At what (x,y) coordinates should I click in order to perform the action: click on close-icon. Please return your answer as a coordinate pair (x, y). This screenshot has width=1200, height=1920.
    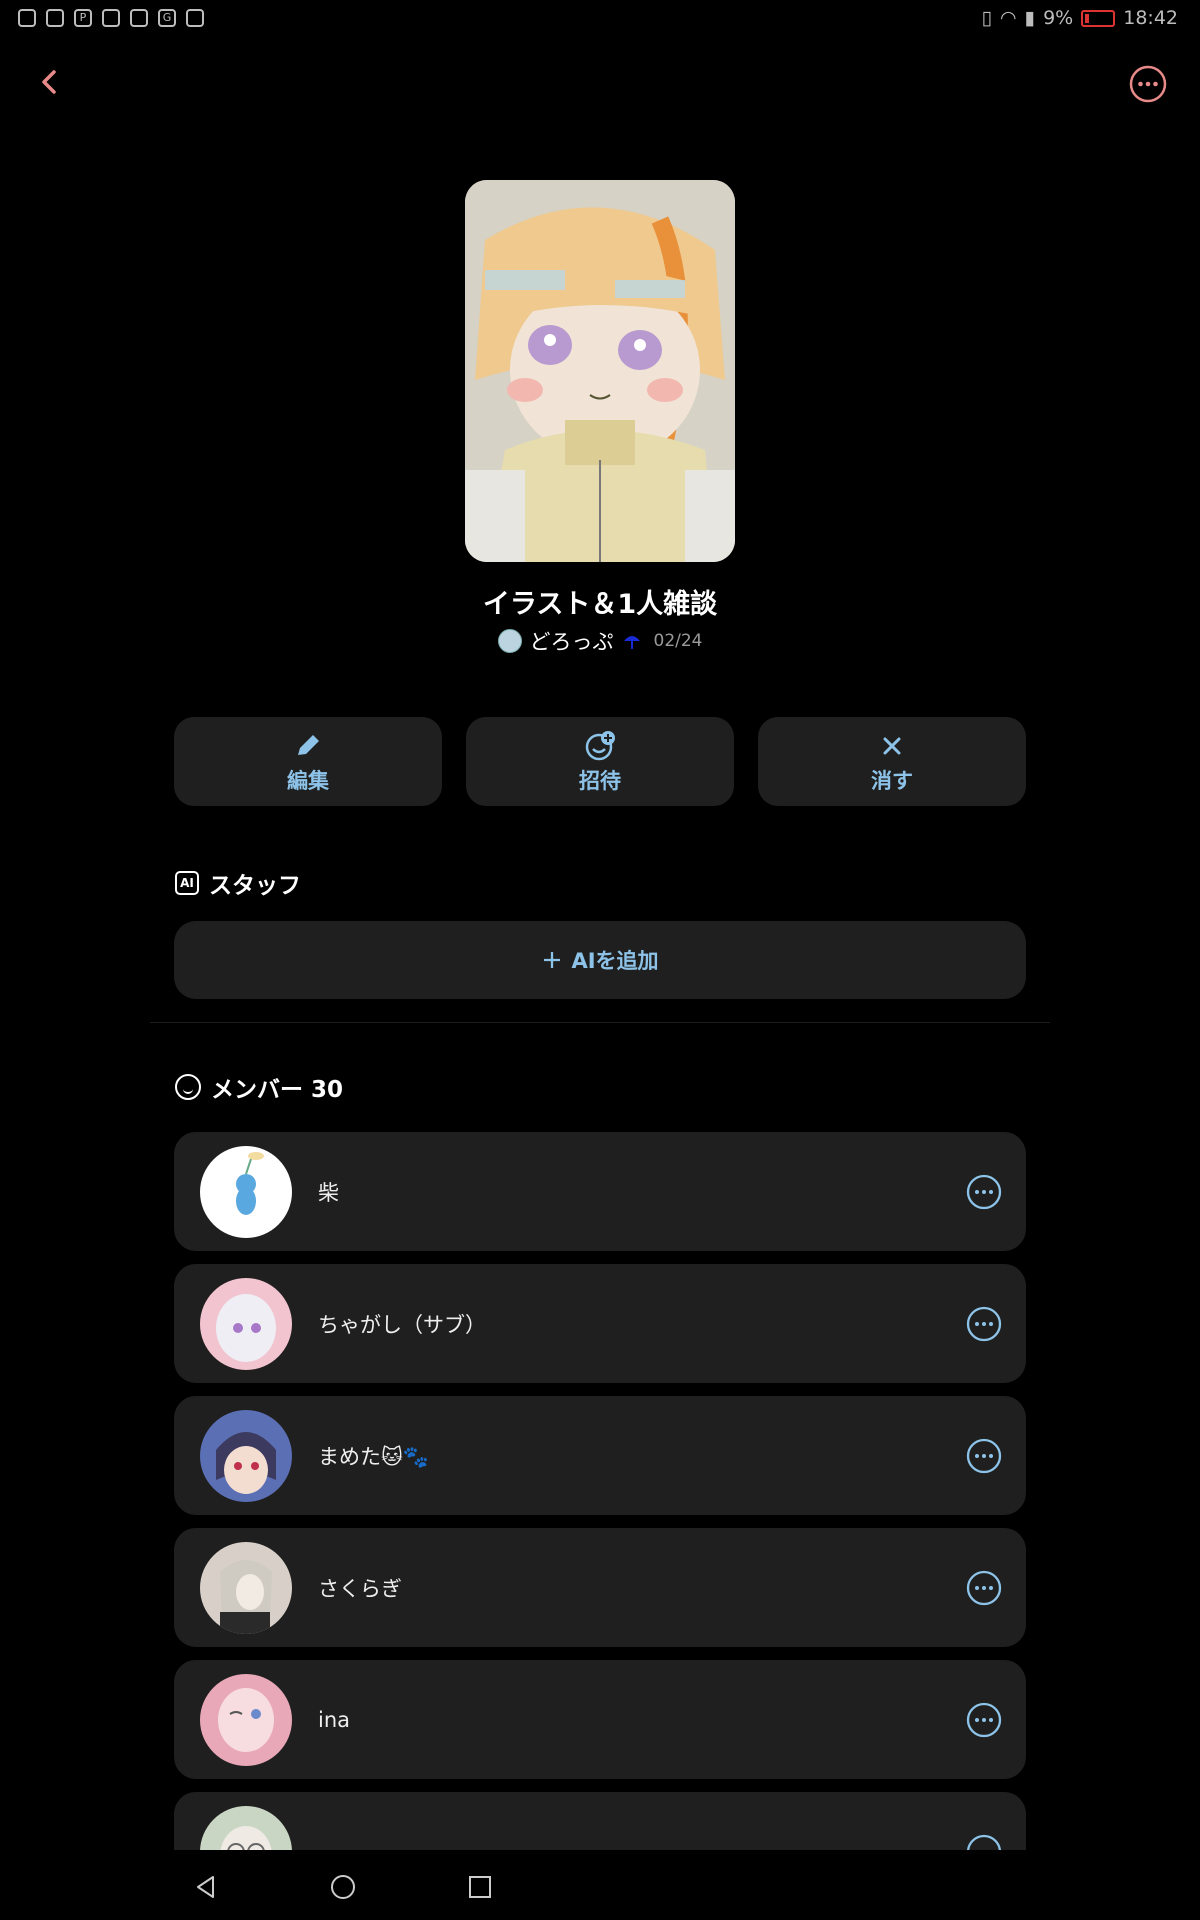
    Looking at the image, I should click on (892, 745).